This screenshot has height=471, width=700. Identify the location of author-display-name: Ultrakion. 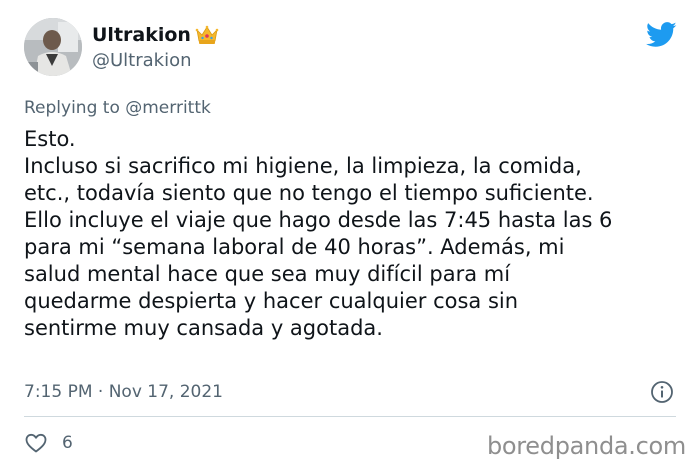
(141, 35).